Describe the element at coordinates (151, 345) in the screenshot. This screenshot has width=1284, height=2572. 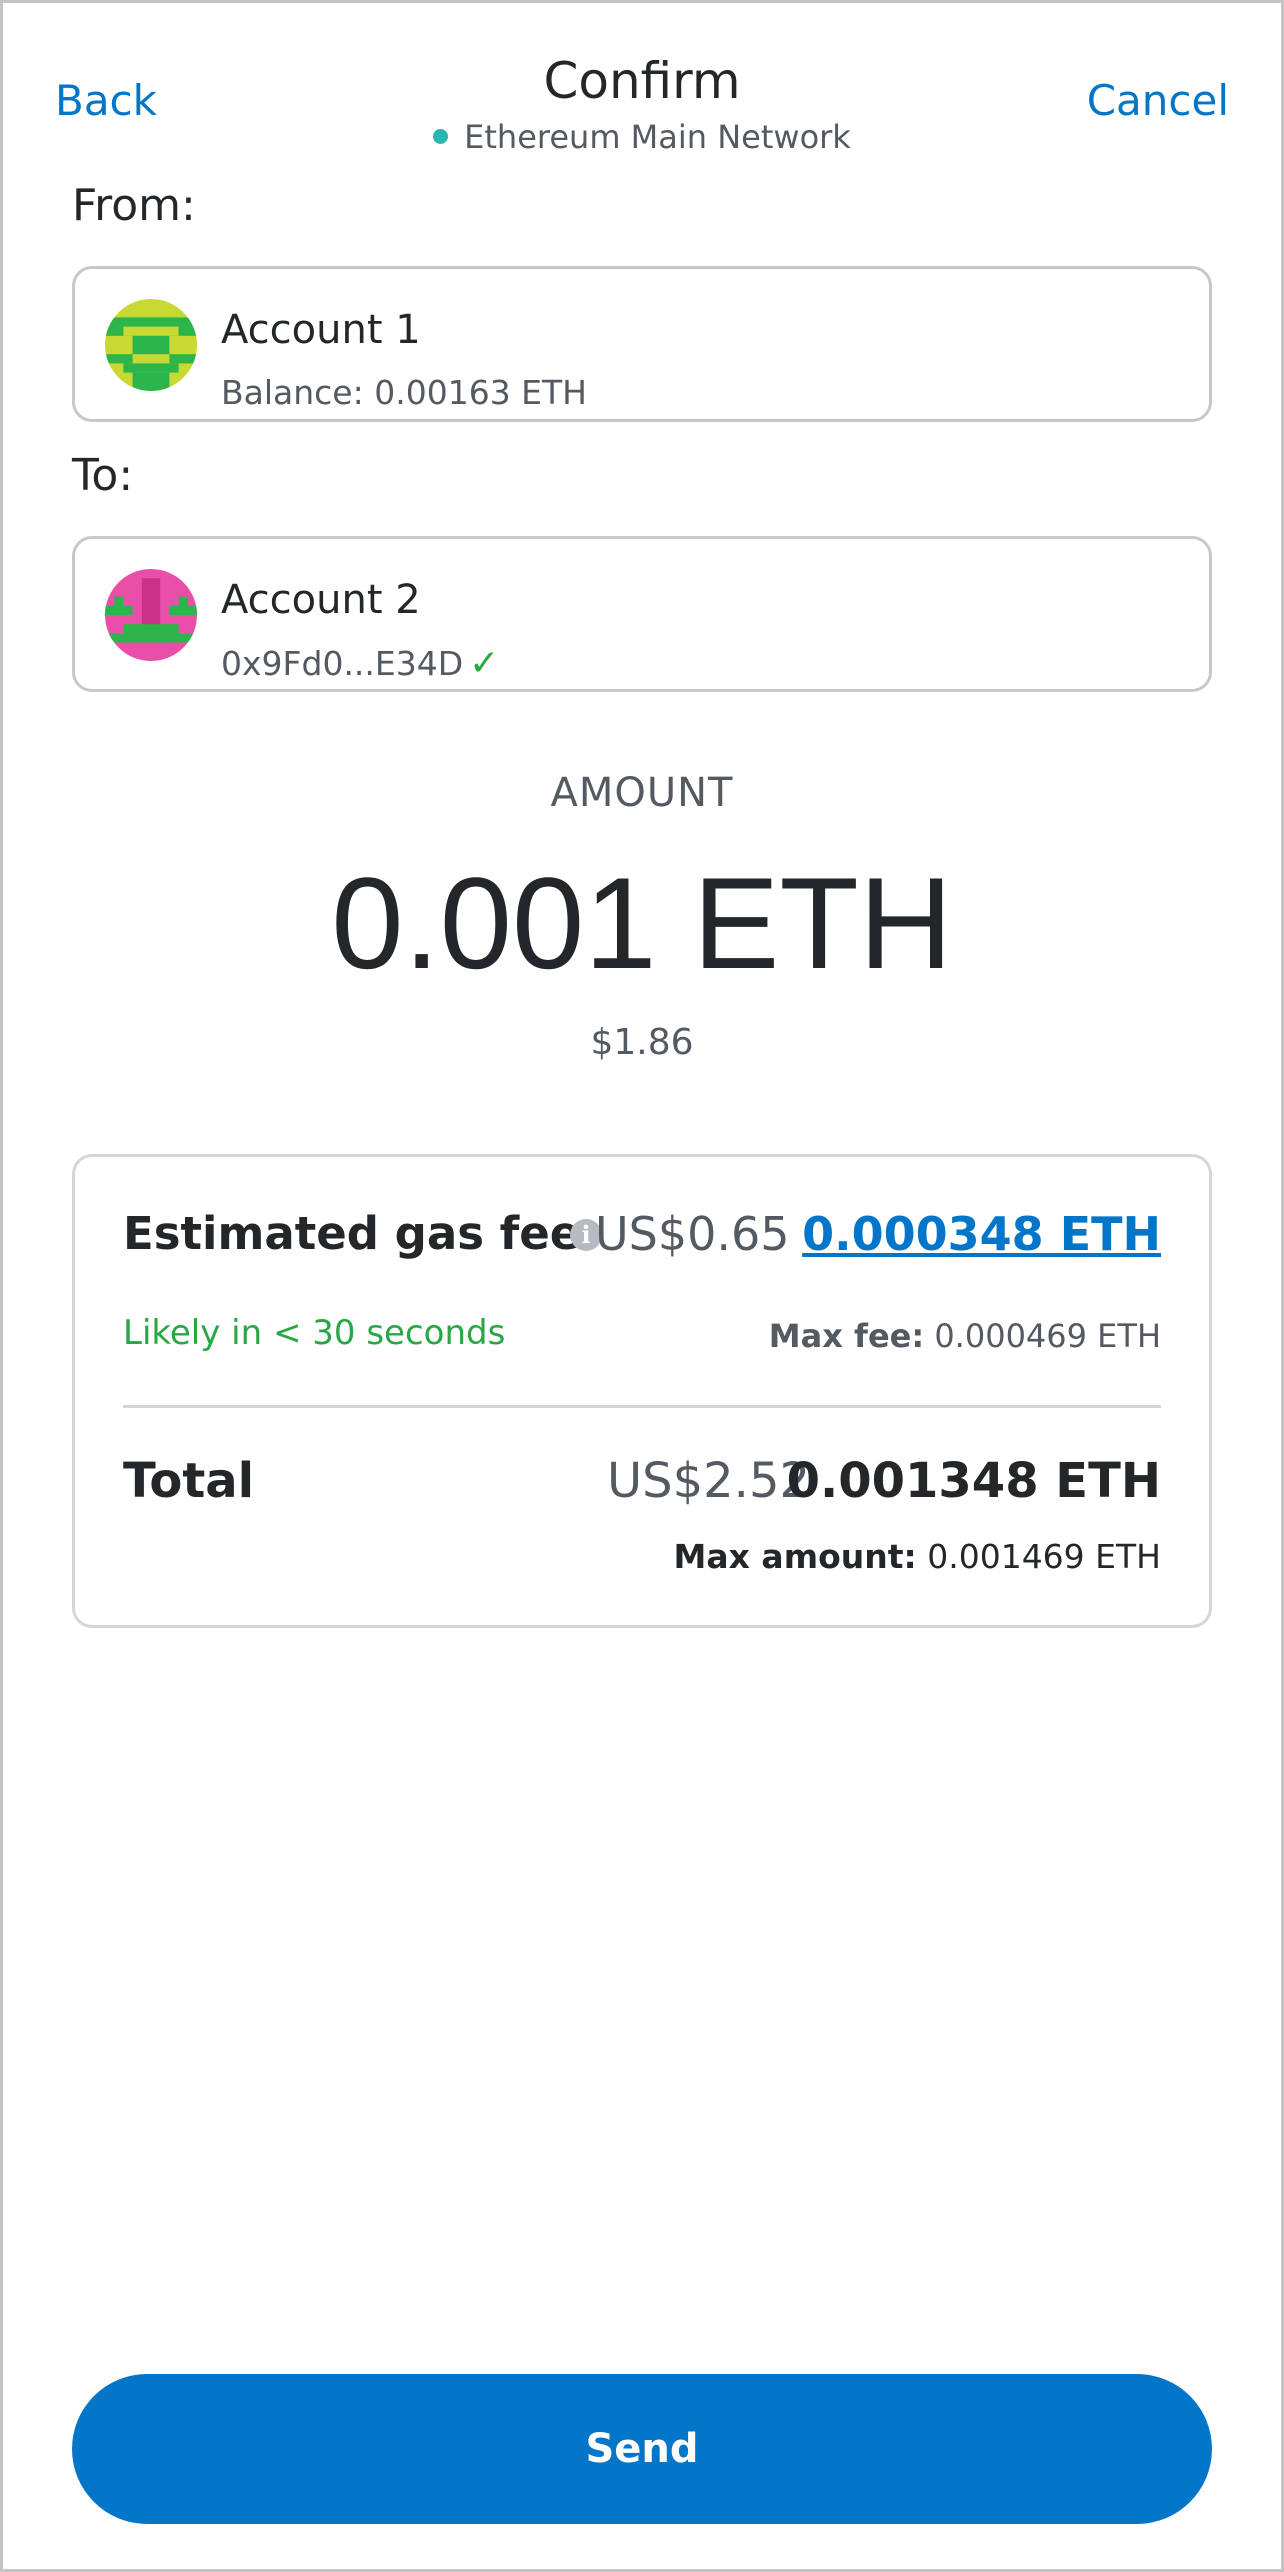
I see `account-1-avatar` at that location.